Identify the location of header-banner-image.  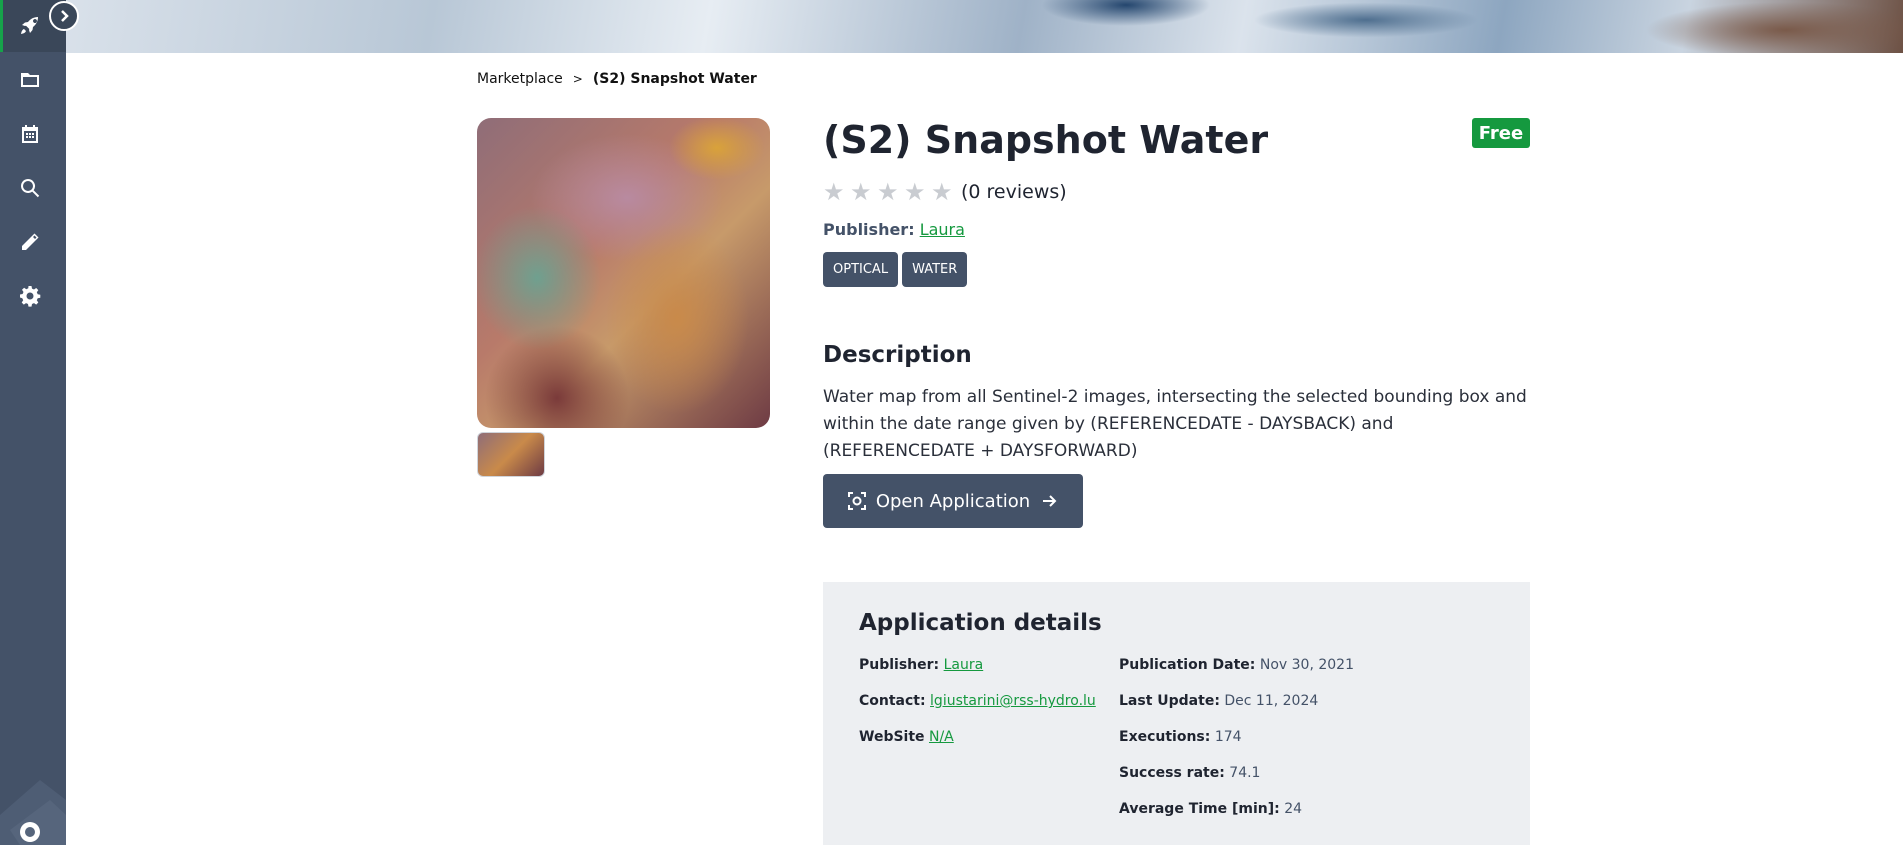
(984, 26).